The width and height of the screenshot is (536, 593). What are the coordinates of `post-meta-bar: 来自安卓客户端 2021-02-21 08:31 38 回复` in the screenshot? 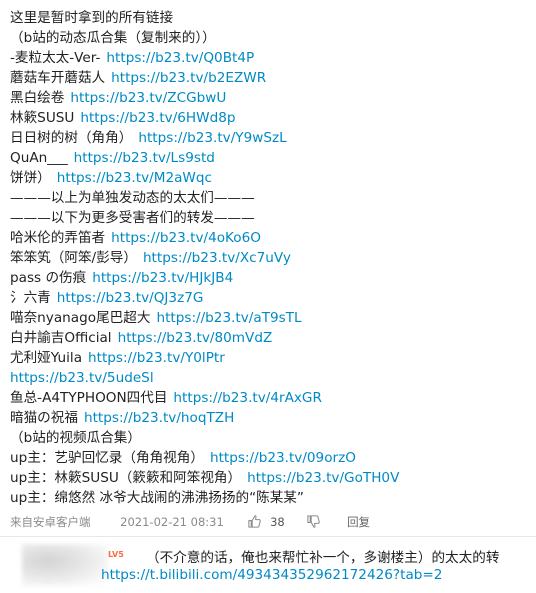 It's located at (268, 521).